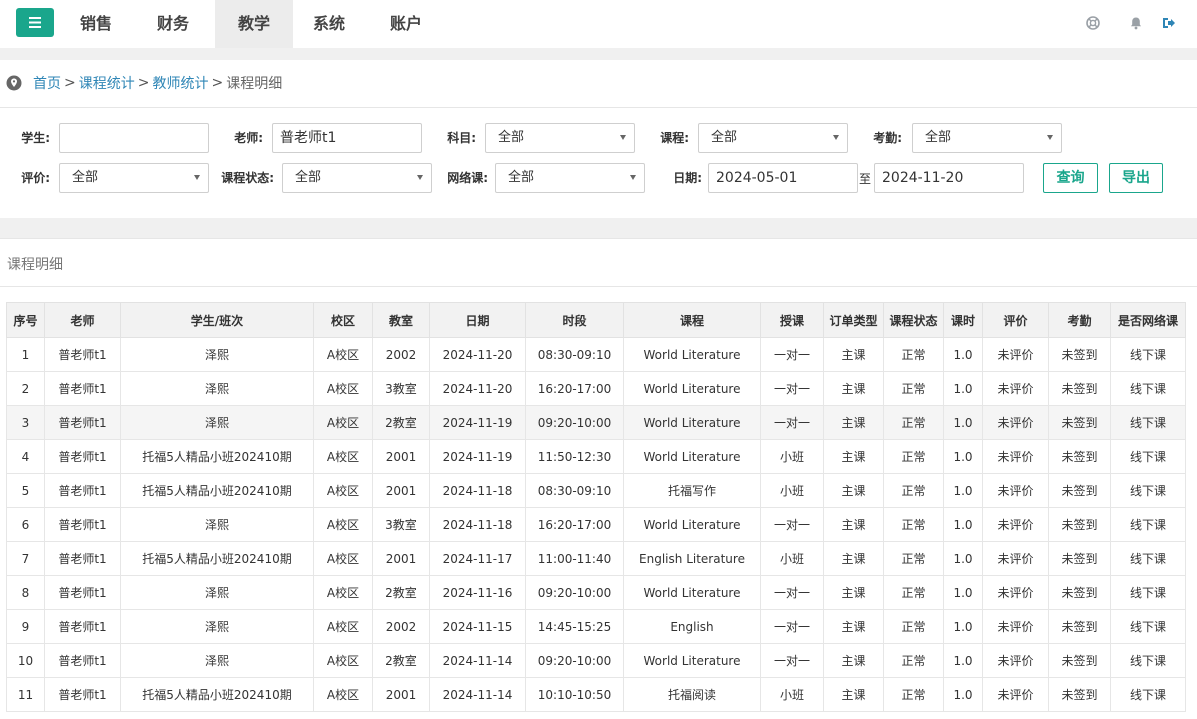  What do you see at coordinates (574, 456) in the screenshot?
I see `cell-time: 11:50-12:30` at bounding box center [574, 456].